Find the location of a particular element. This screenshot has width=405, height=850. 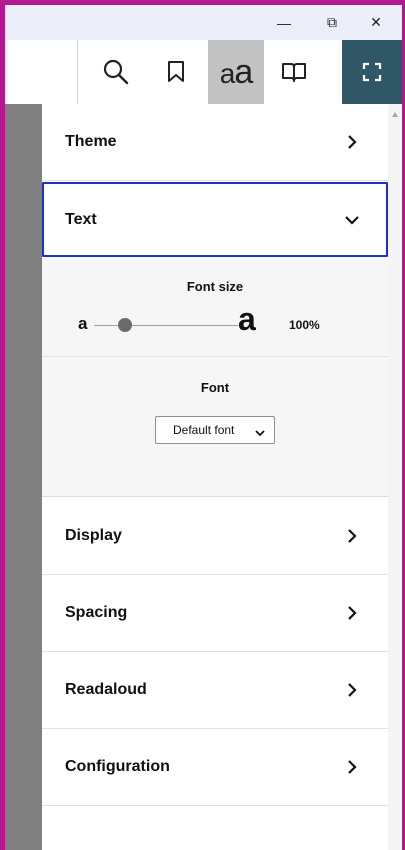

restore-icon: ⧉ is located at coordinates (332, 22).